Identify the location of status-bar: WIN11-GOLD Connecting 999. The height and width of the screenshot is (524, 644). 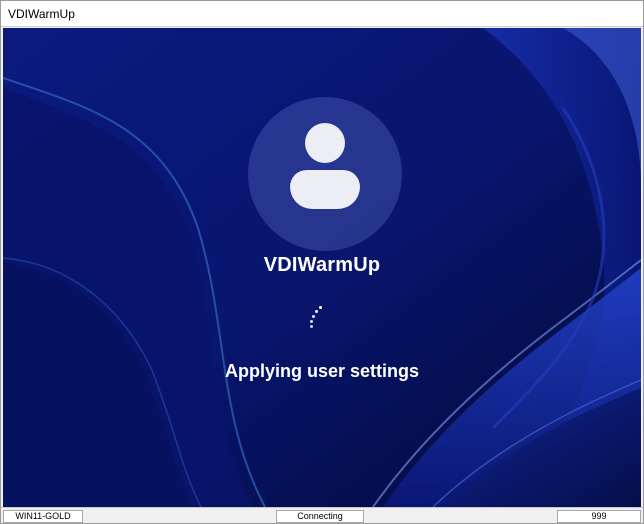
(322, 515).